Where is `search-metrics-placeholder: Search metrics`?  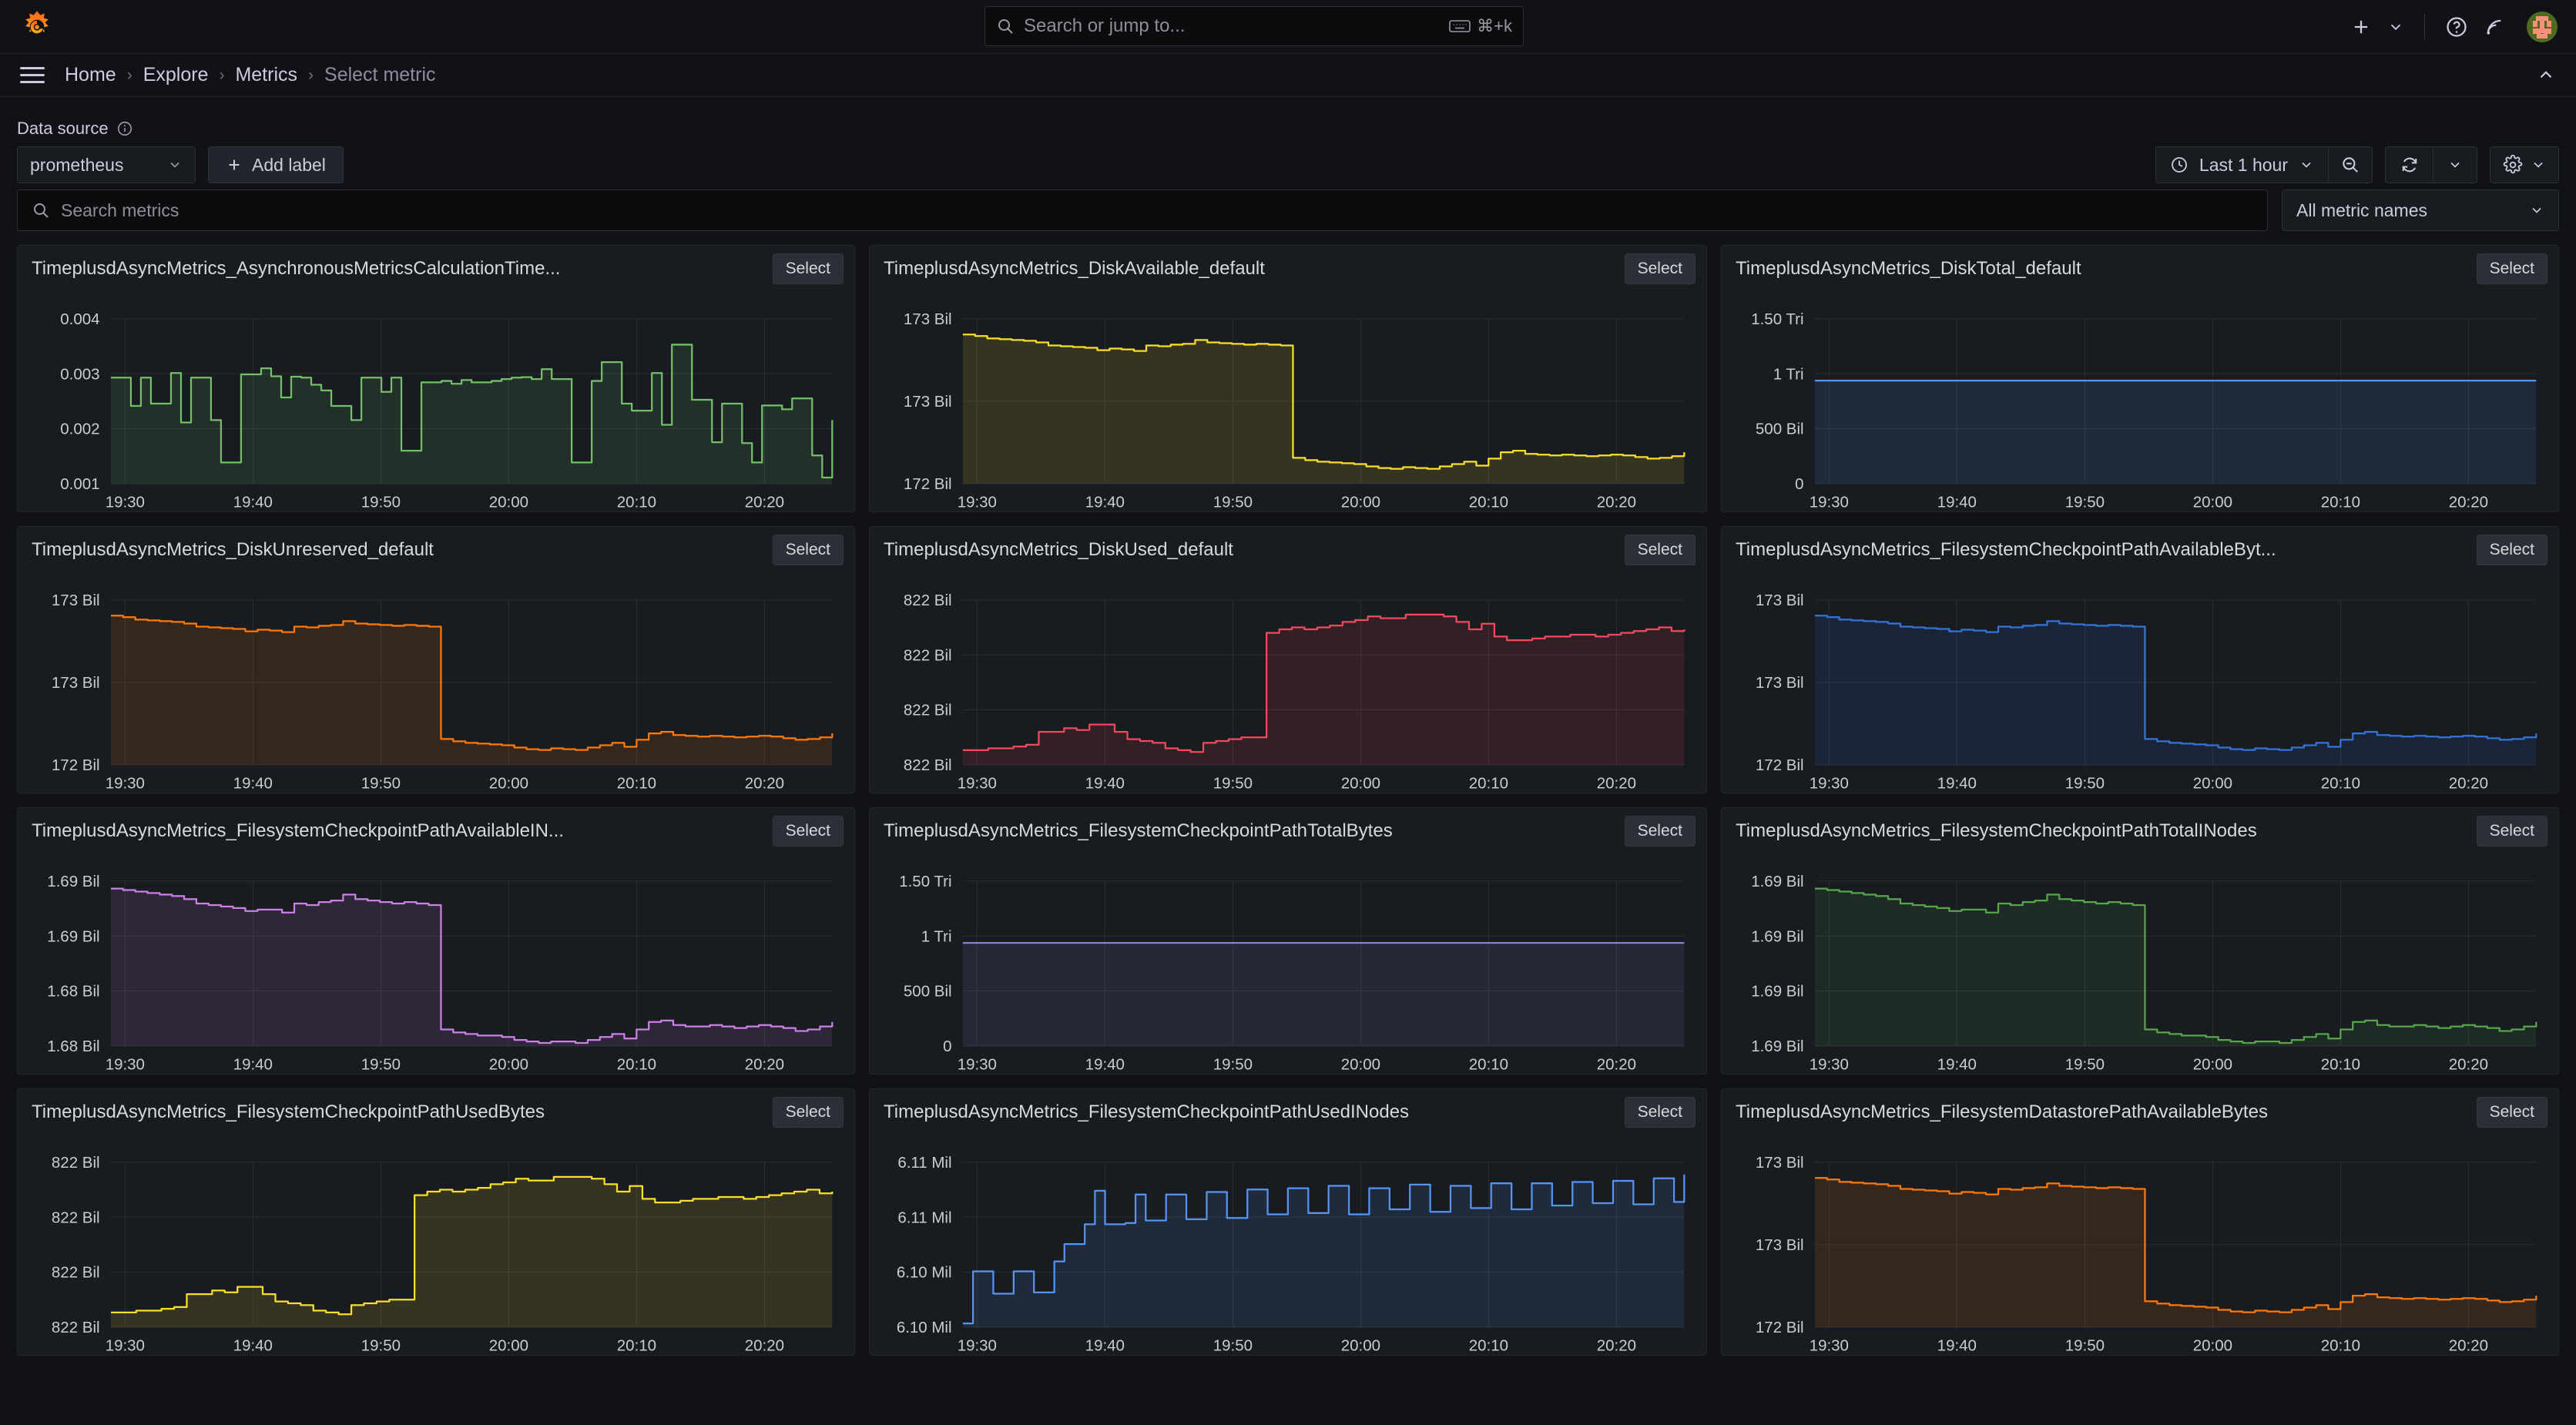
search-metrics-placeholder: Search metrics is located at coordinates (120, 210).